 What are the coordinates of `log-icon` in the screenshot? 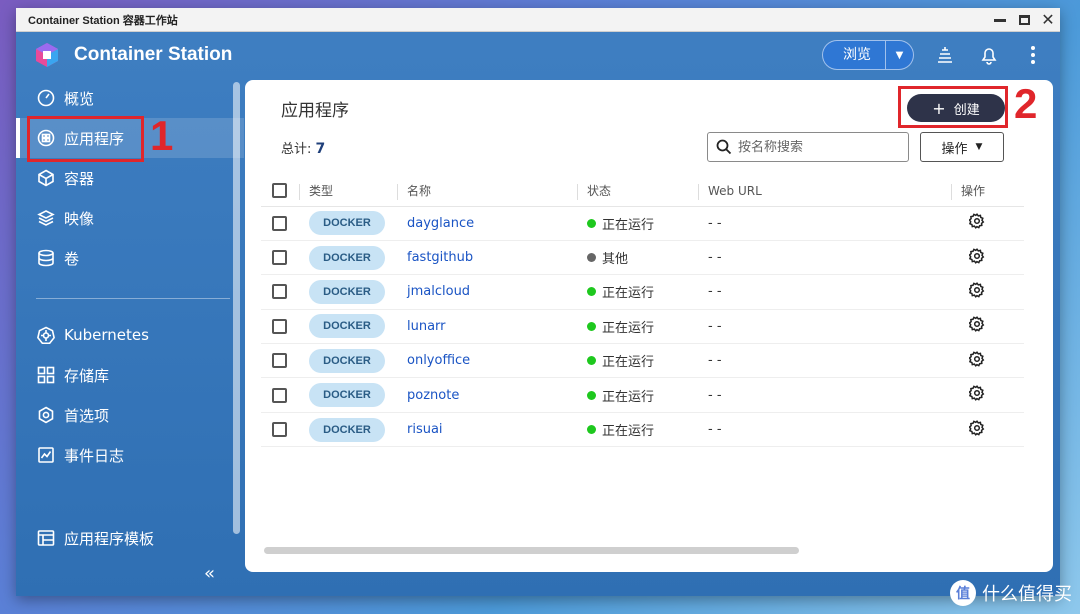 It's located at (46, 455).